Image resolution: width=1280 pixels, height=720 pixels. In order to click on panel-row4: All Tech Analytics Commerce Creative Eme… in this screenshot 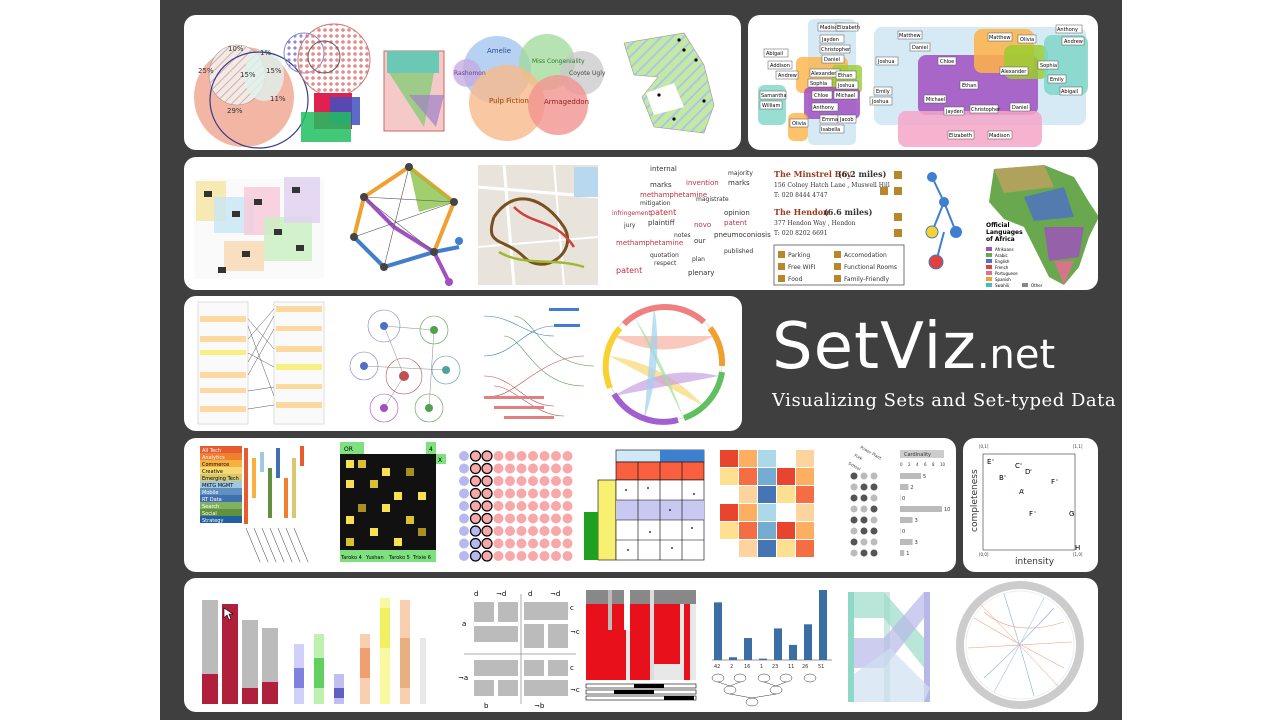, I will do `click(570, 505)`.